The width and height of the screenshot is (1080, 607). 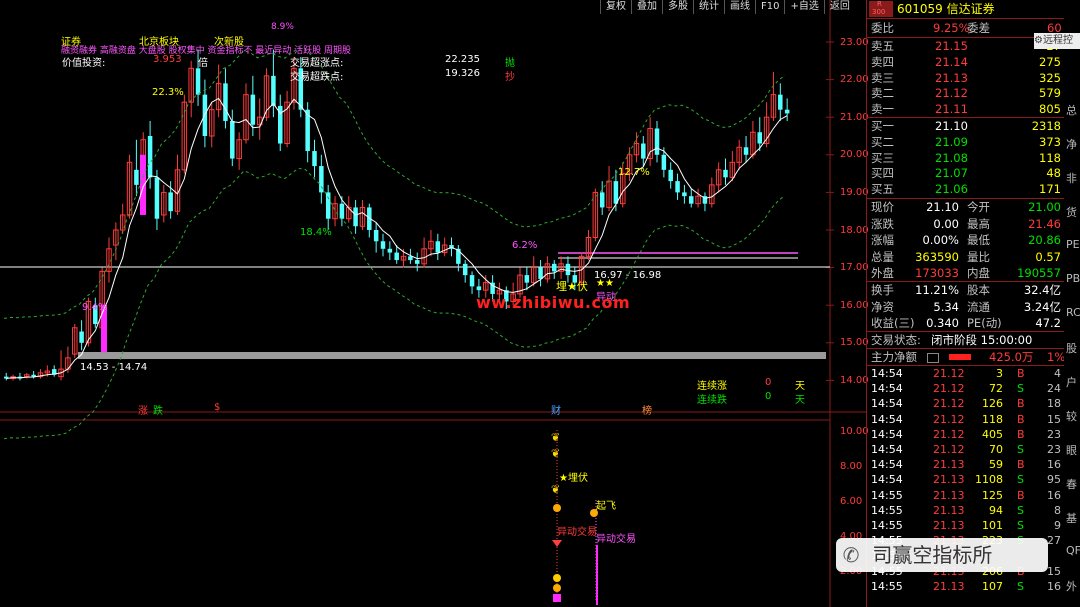 I want to click on remote-control: ⚙远程控, so click(x=1057, y=41).